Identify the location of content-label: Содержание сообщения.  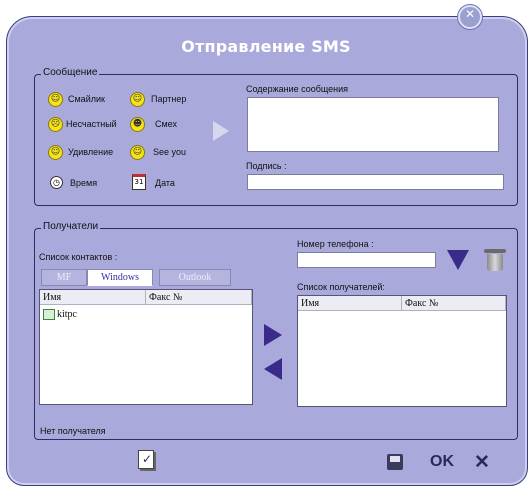
(297, 89).